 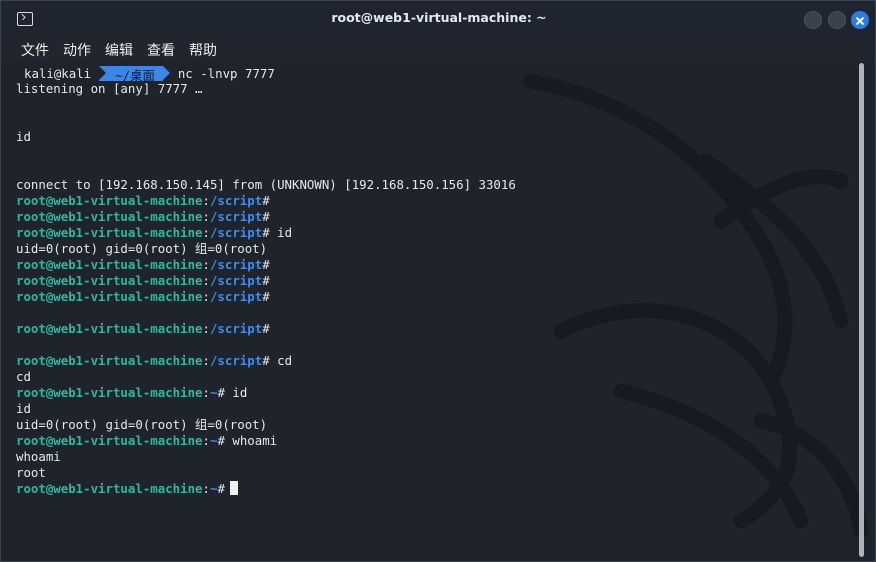 What do you see at coordinates (436, 233) in the screenshot?
I see `remote-prompt-line: root@web1-virtual-machine:/script# id` at bounding box center [436, 233].